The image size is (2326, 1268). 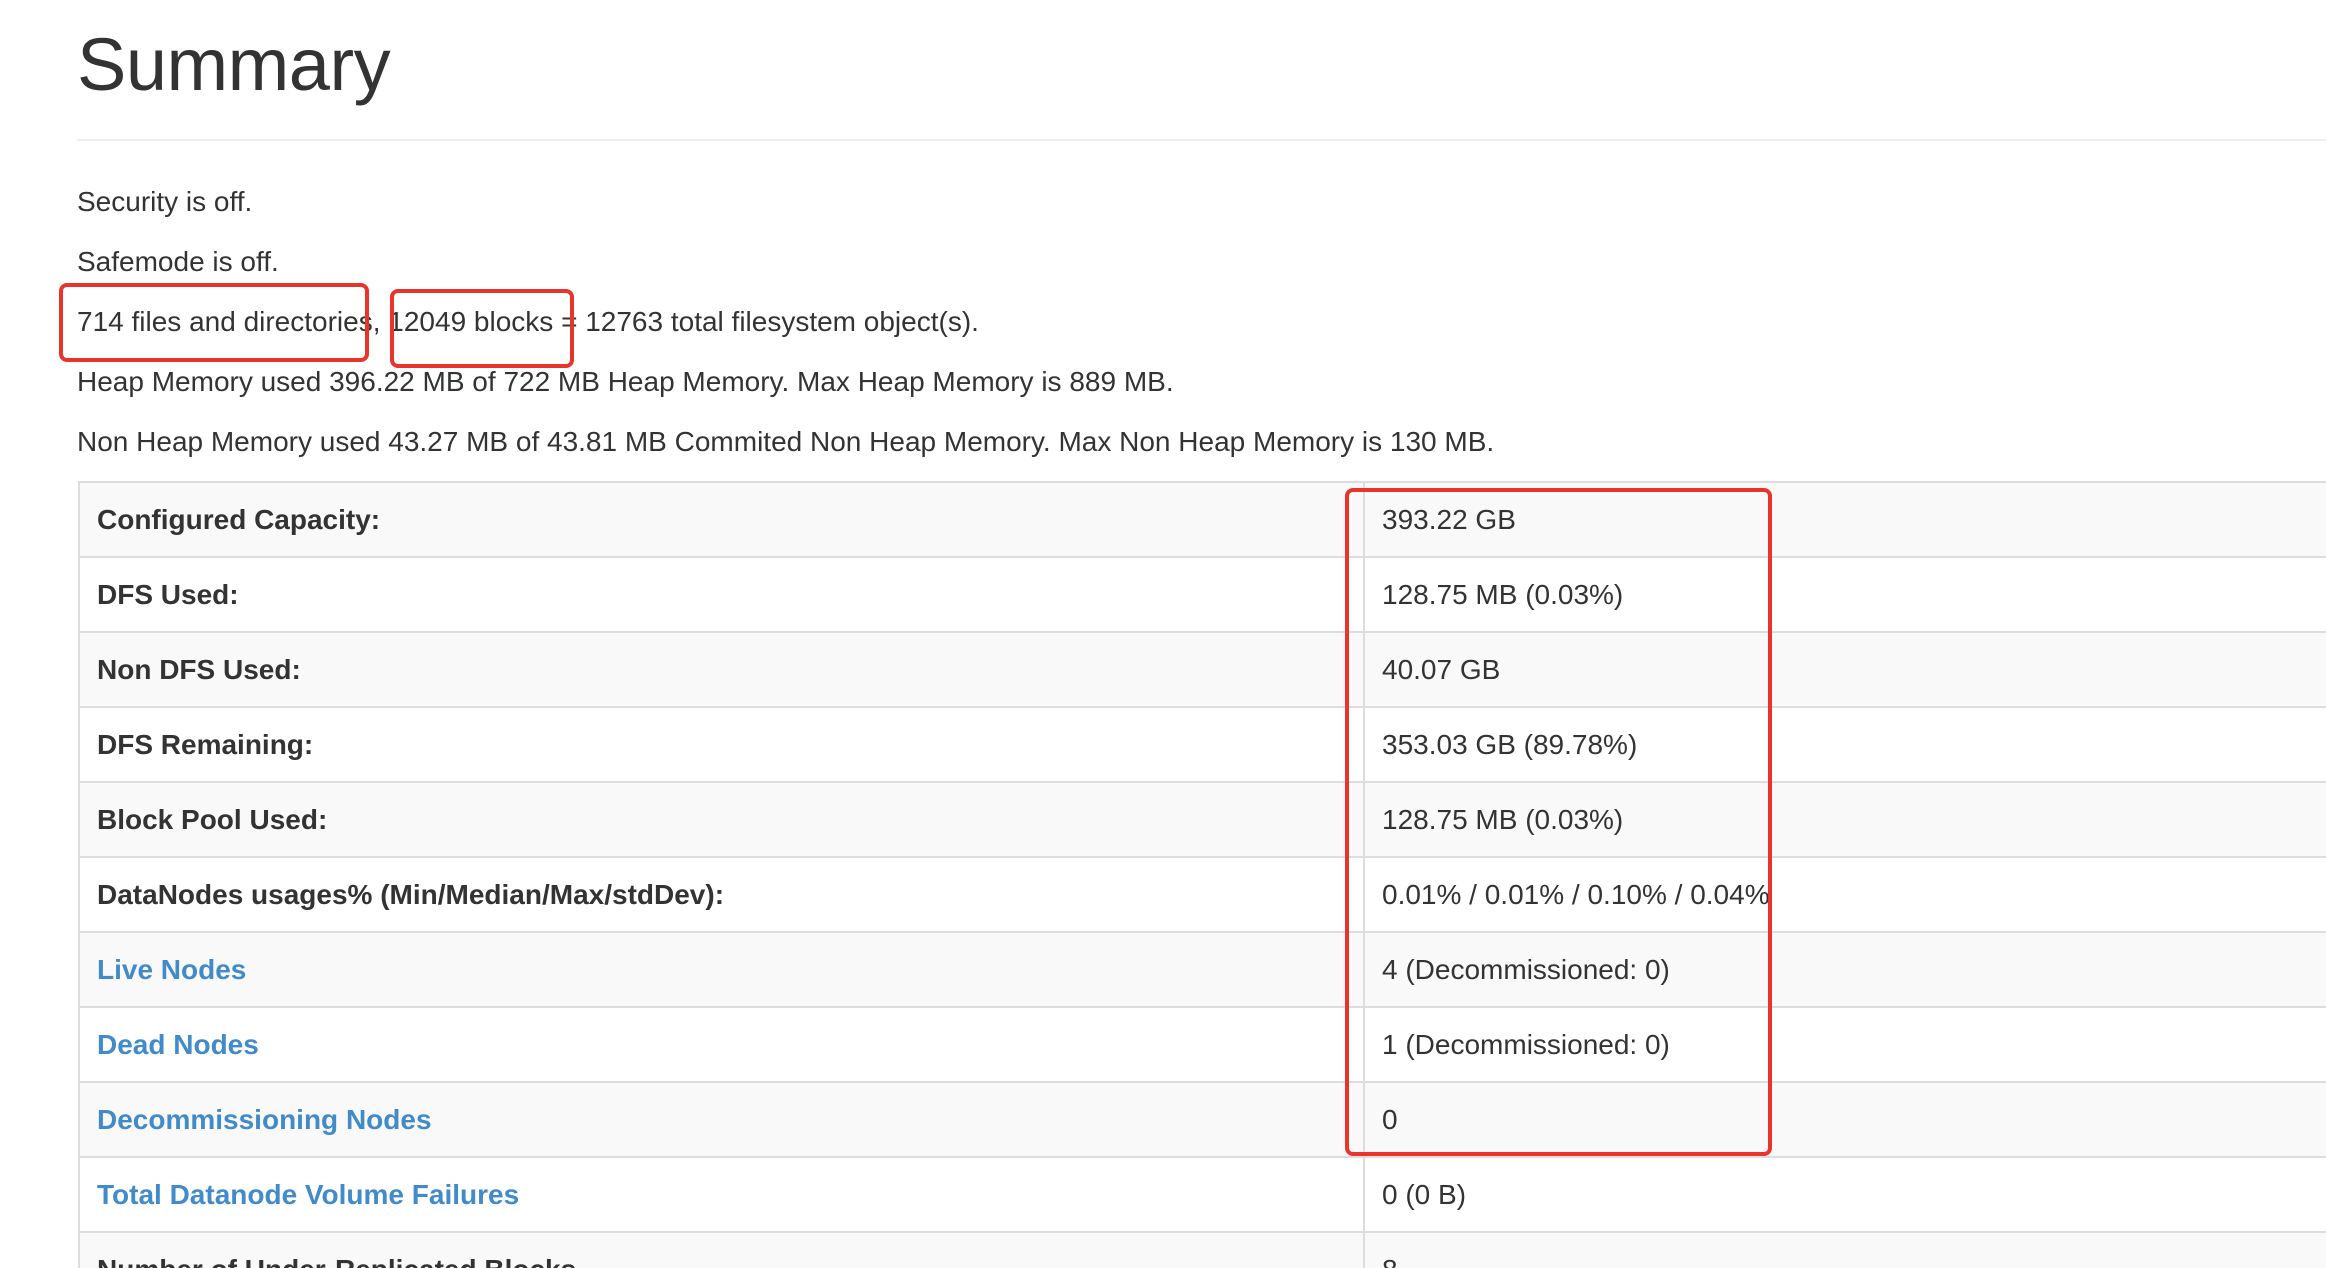 What do you see at coordinates (1844, 894) in the screenshot?
I see `row-value: 0.01% / 0.01% / 0.10% / 0.04%` at bounding box center [1844, 894].